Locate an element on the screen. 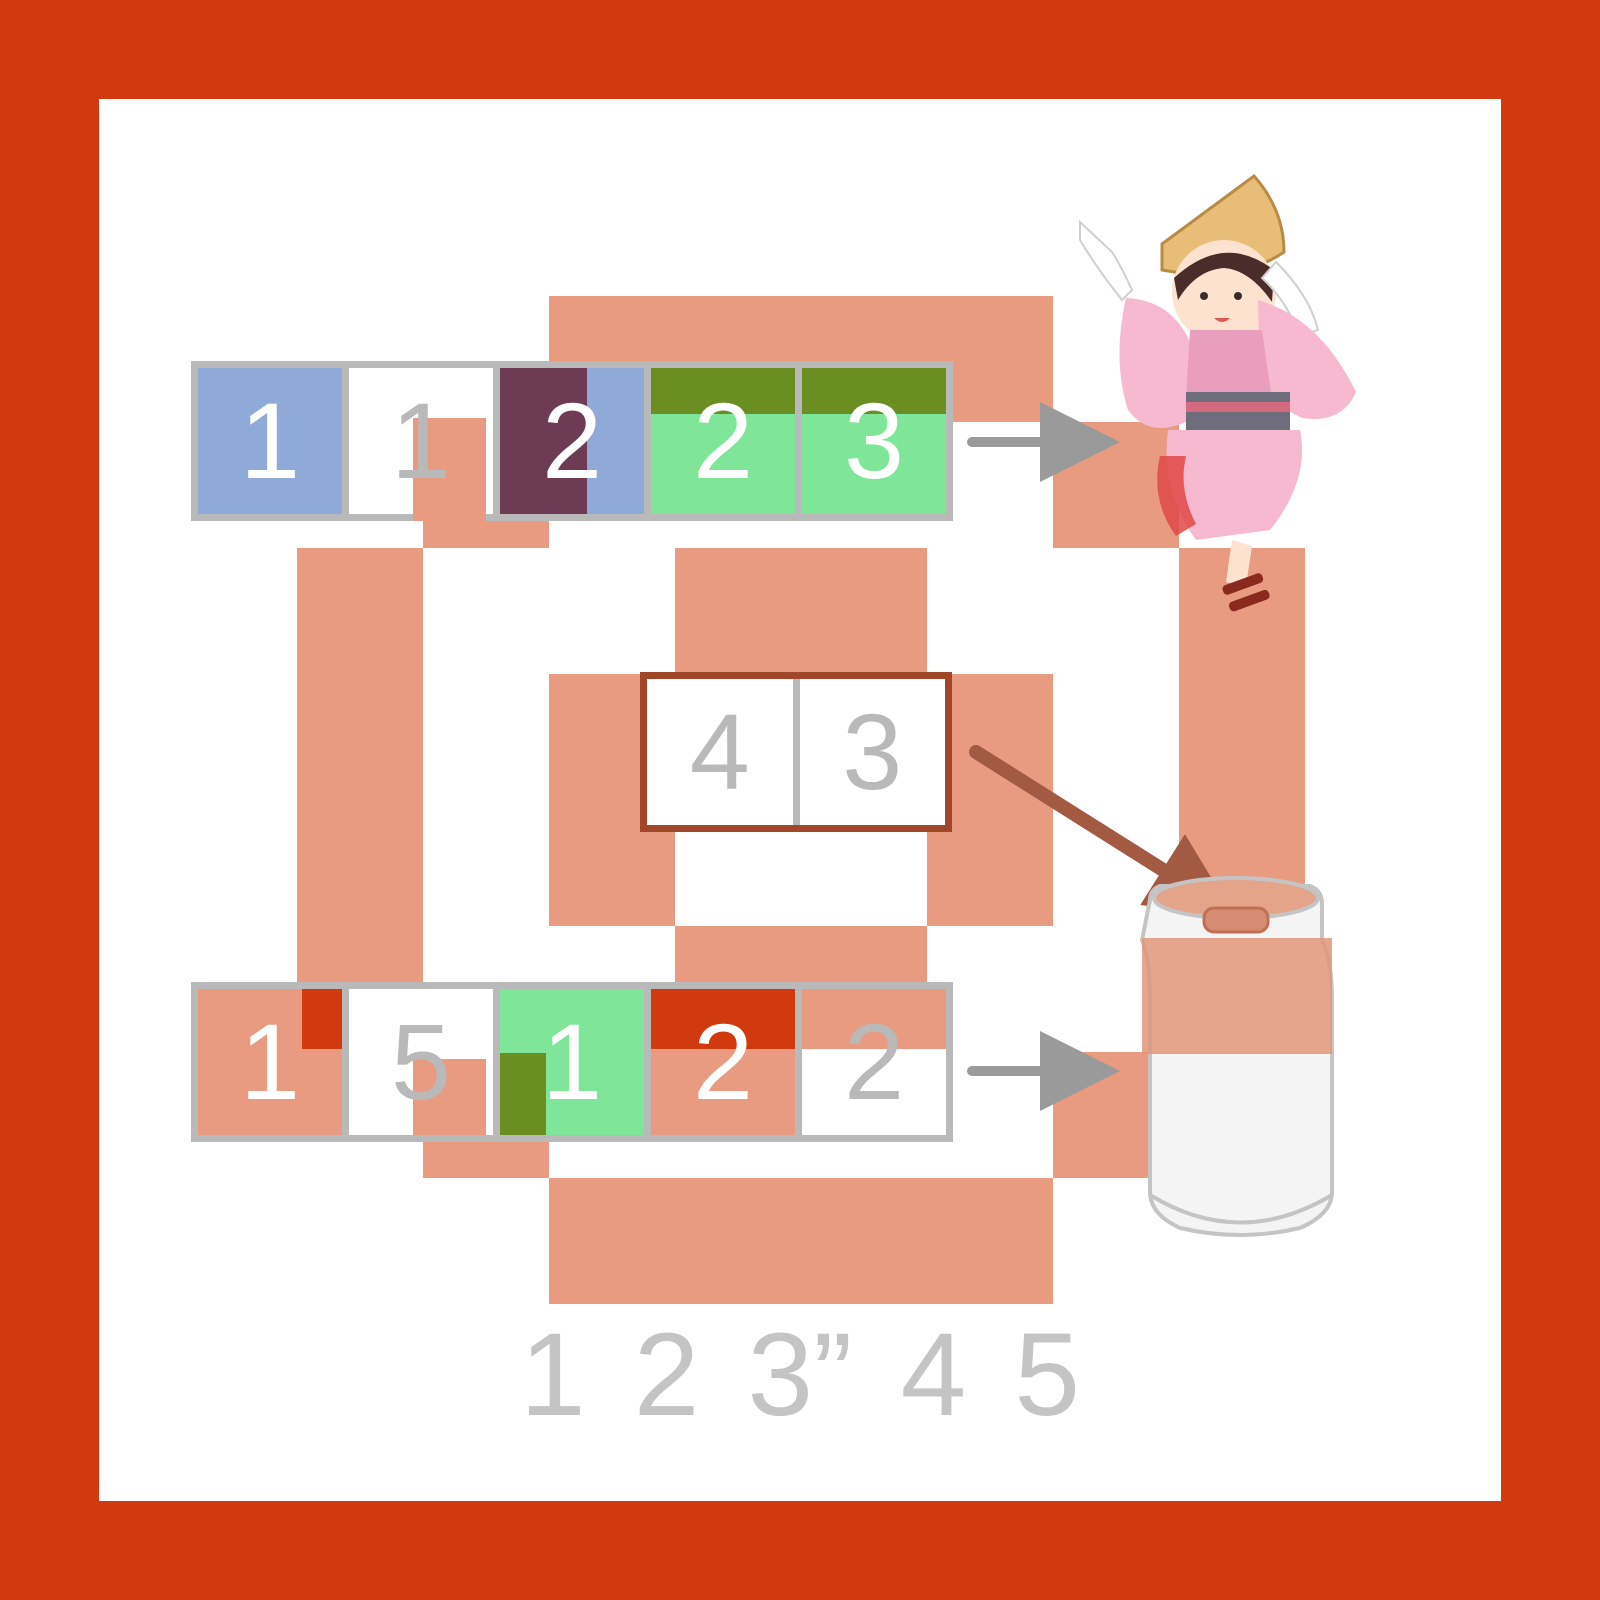  footer-token-2: 2 is located at coordinates (666, 1375).